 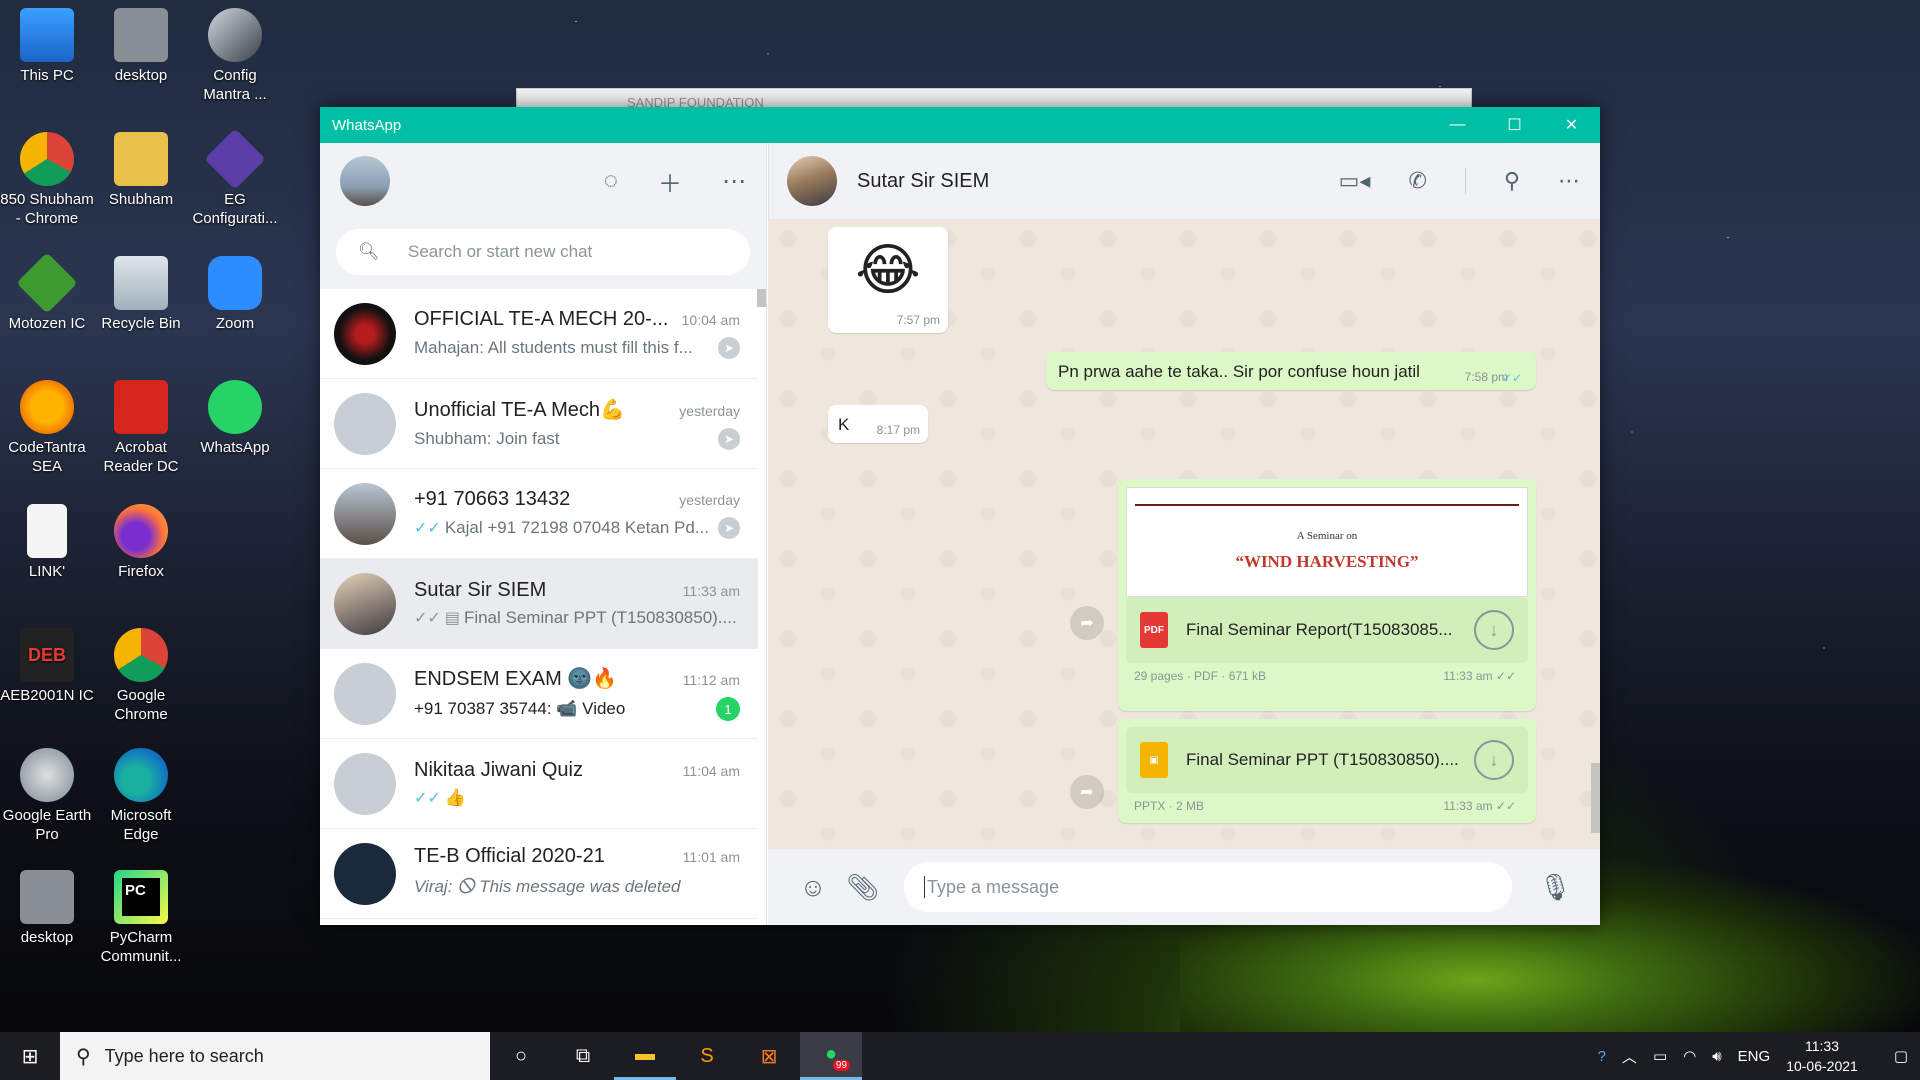 I want to click on chat-preview: Shubham: Join fast, so click(x=487, y=438).